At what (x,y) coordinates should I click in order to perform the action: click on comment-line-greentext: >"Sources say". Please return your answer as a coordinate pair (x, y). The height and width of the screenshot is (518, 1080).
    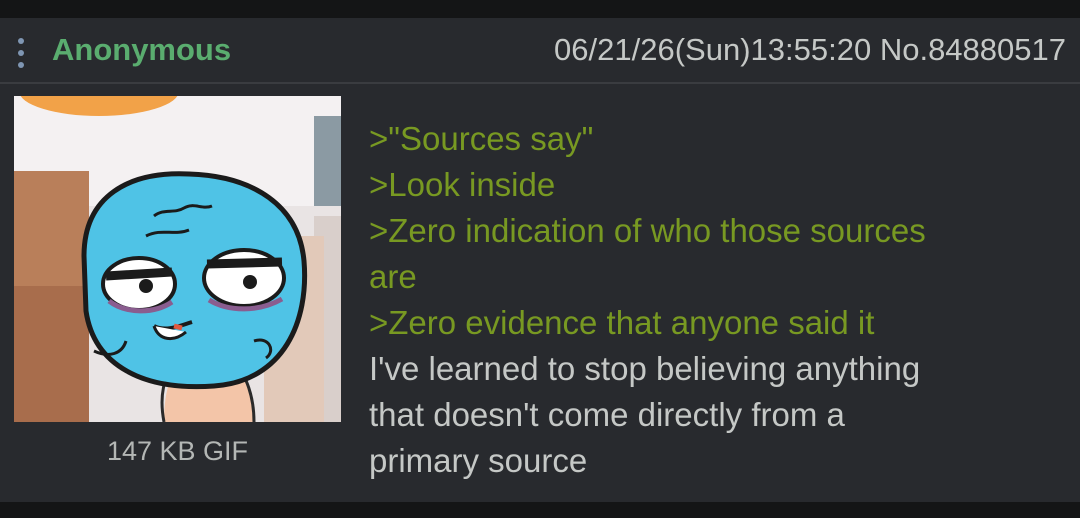
    Looking at the image, I should click on (481, 138).